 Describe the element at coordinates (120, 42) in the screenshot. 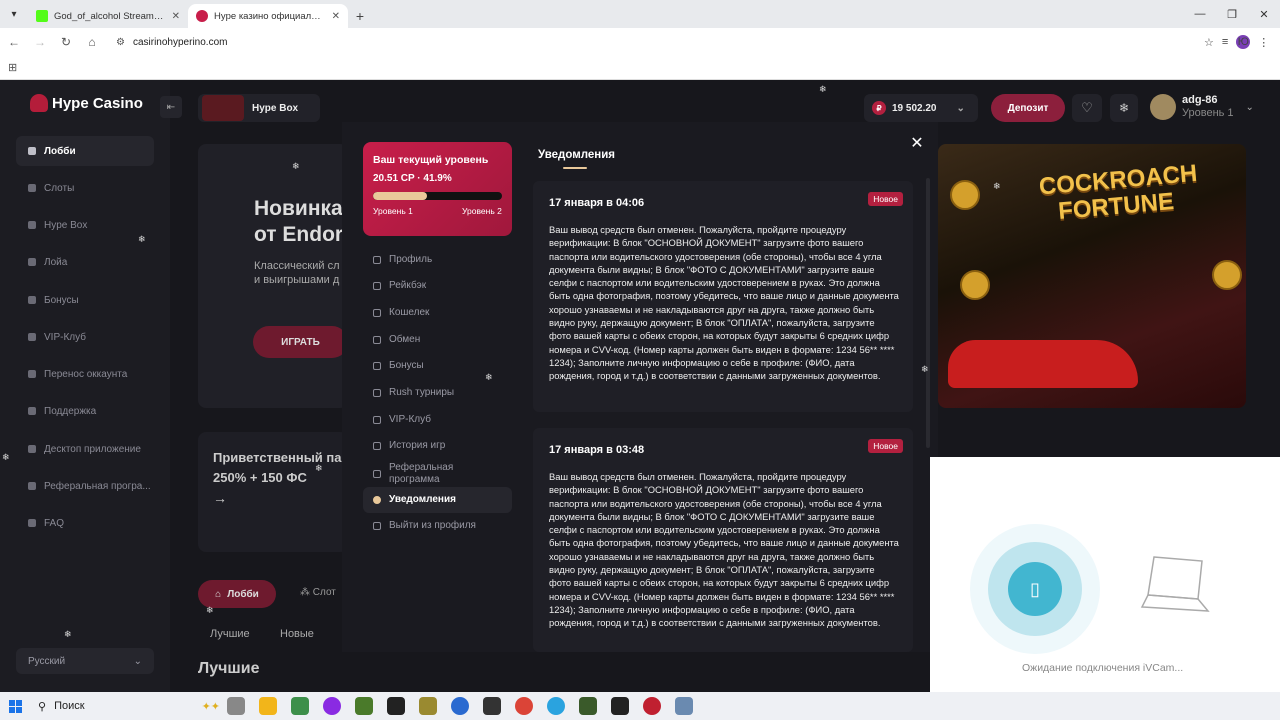

I see `site-info-icon: ⚙` at that location.